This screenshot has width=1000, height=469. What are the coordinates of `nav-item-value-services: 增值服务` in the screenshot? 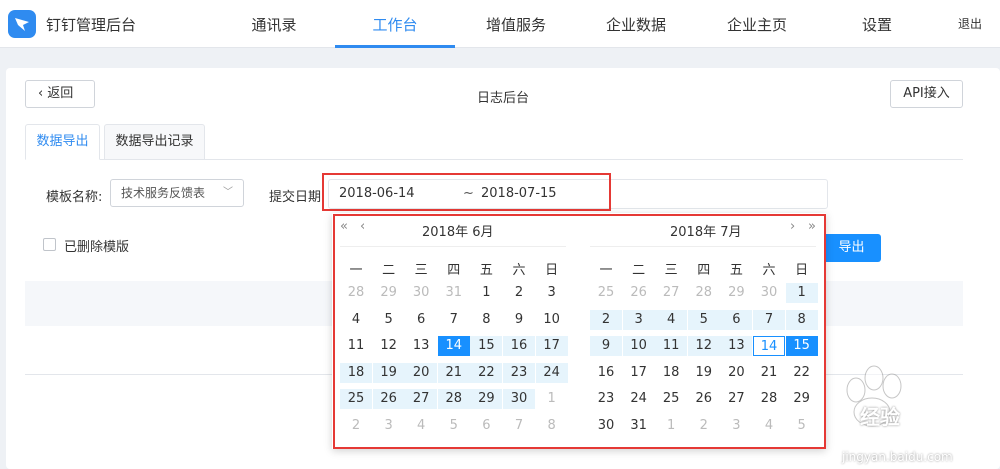 It's located at (516, 24).